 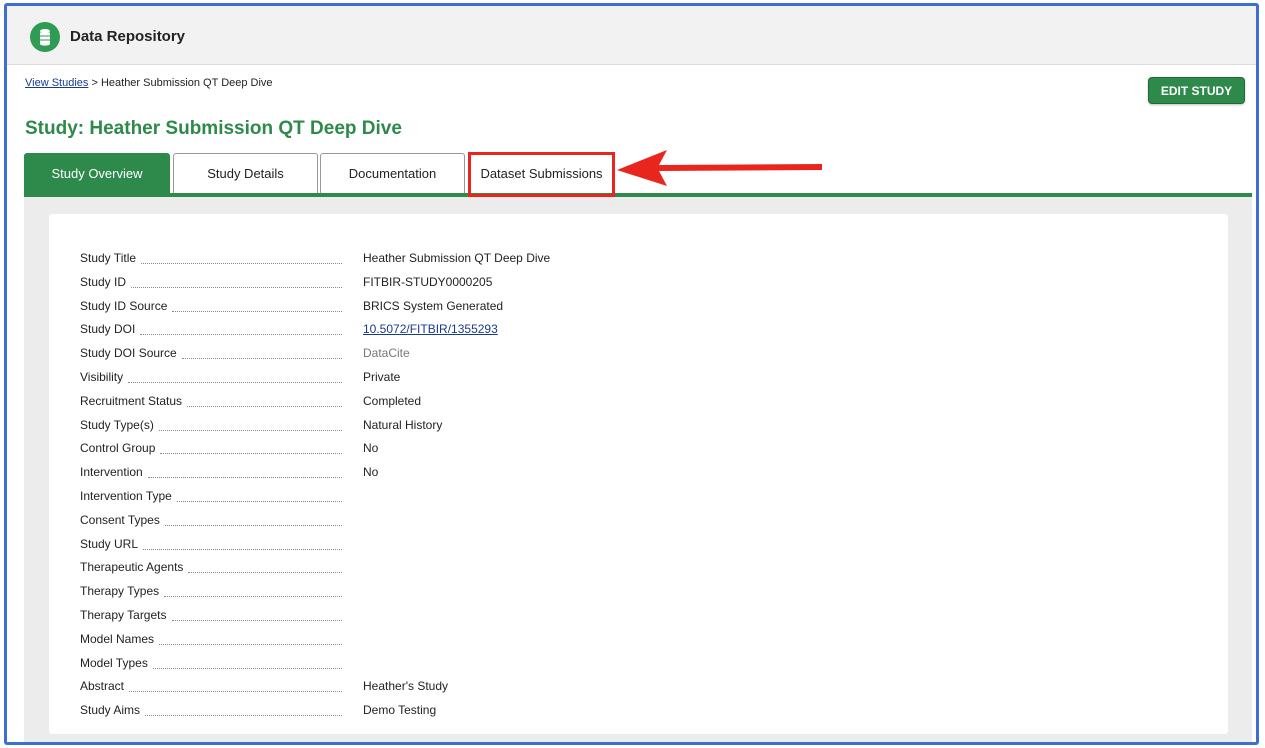 I want to click on page-title: Study: Heather Submission QT Deep Dive, so click(x=213, y=128).